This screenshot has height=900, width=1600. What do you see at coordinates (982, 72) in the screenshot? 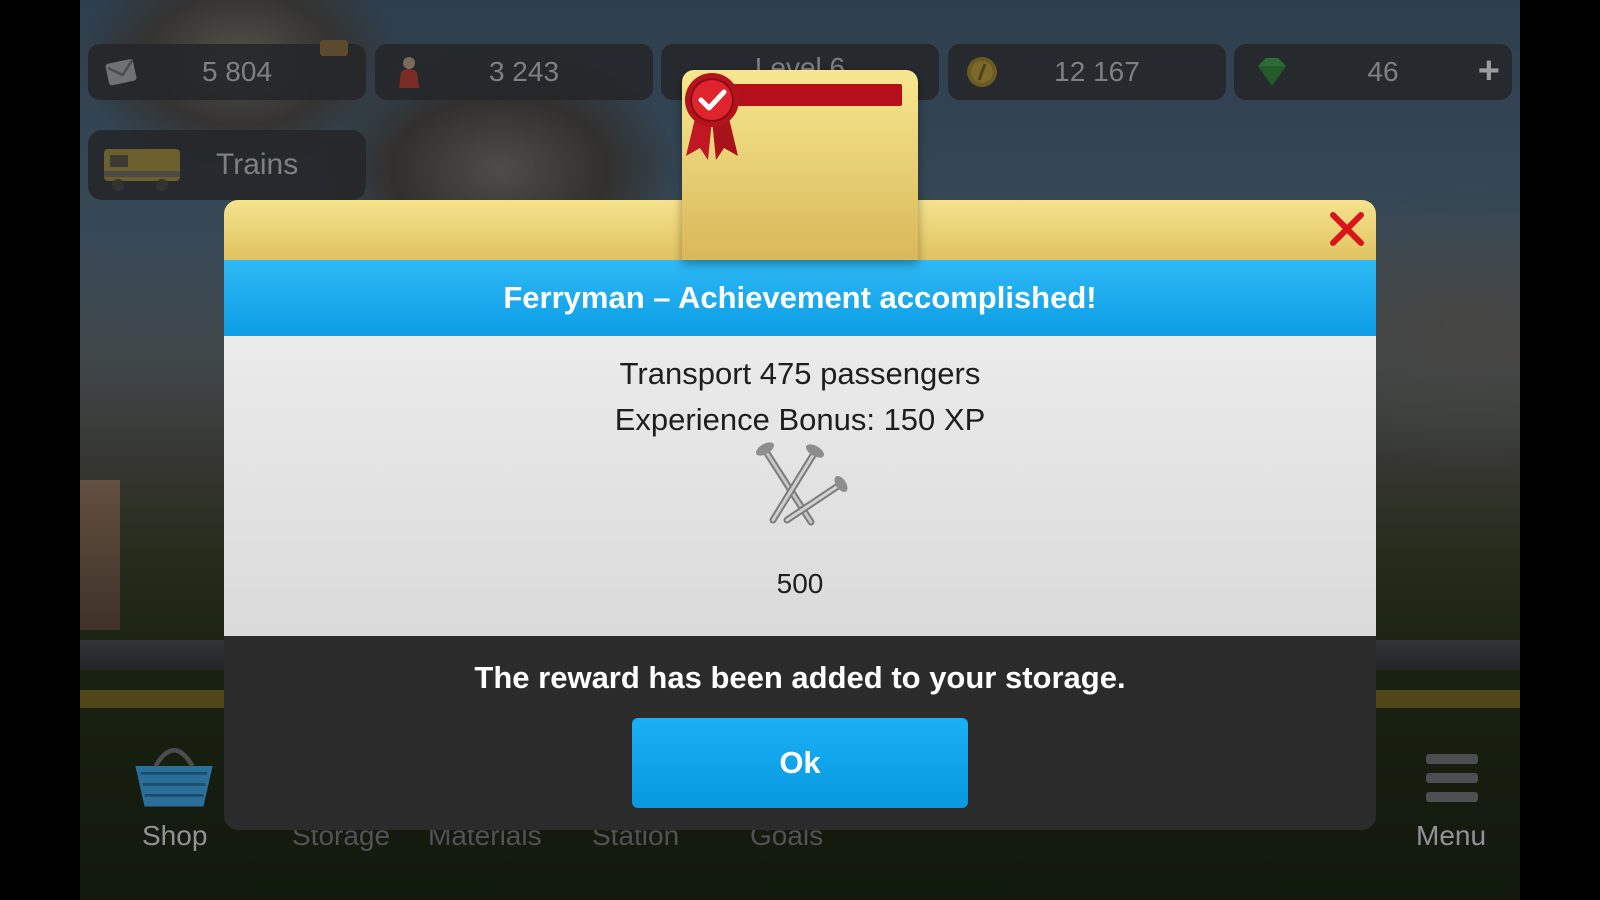
I see `coin-icon` at bounding box center [982, 72].